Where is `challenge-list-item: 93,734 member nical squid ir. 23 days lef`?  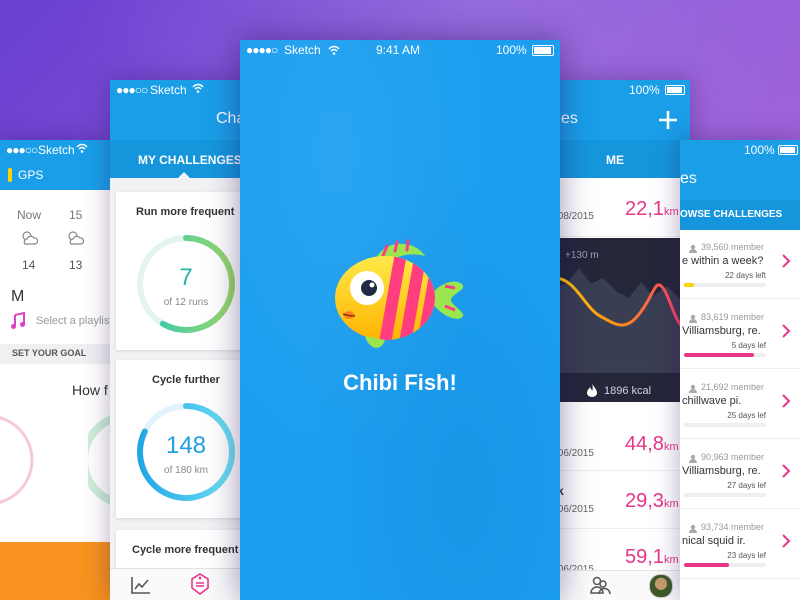
challenge-list-item: 93,734 member nical squid ir. 23 days lef is located at coordinates (740, 545).